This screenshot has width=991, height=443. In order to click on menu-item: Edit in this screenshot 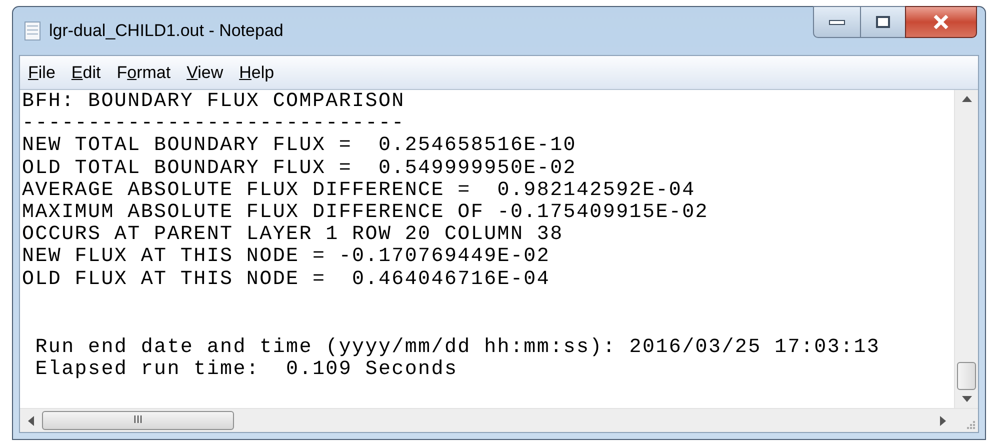, I will do `click(86, 73)`.